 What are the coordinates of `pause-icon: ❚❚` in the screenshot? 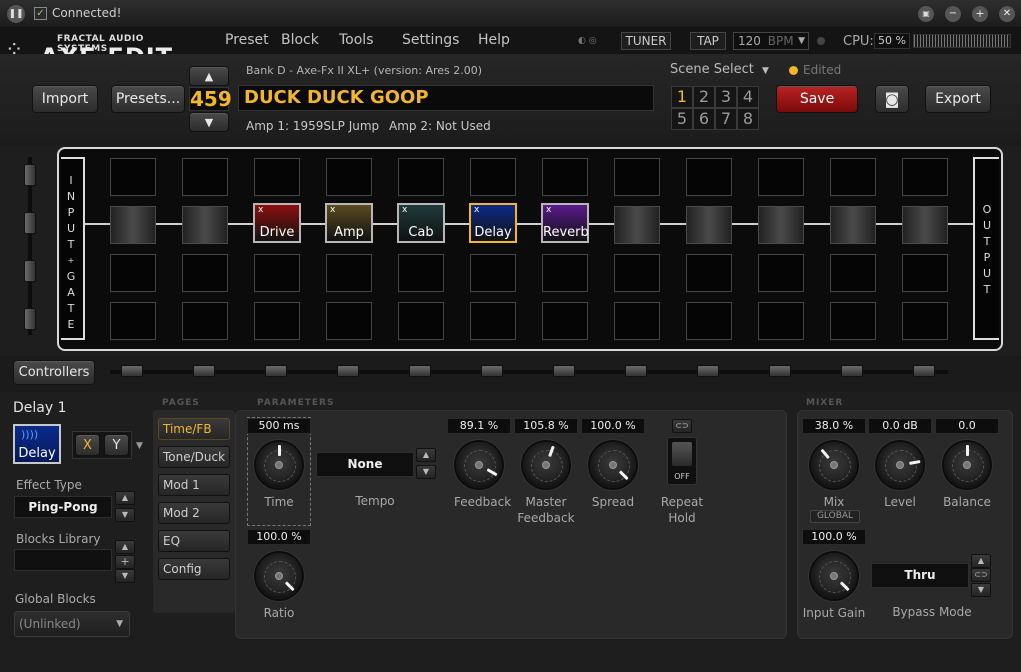 It's located at (16, 14).